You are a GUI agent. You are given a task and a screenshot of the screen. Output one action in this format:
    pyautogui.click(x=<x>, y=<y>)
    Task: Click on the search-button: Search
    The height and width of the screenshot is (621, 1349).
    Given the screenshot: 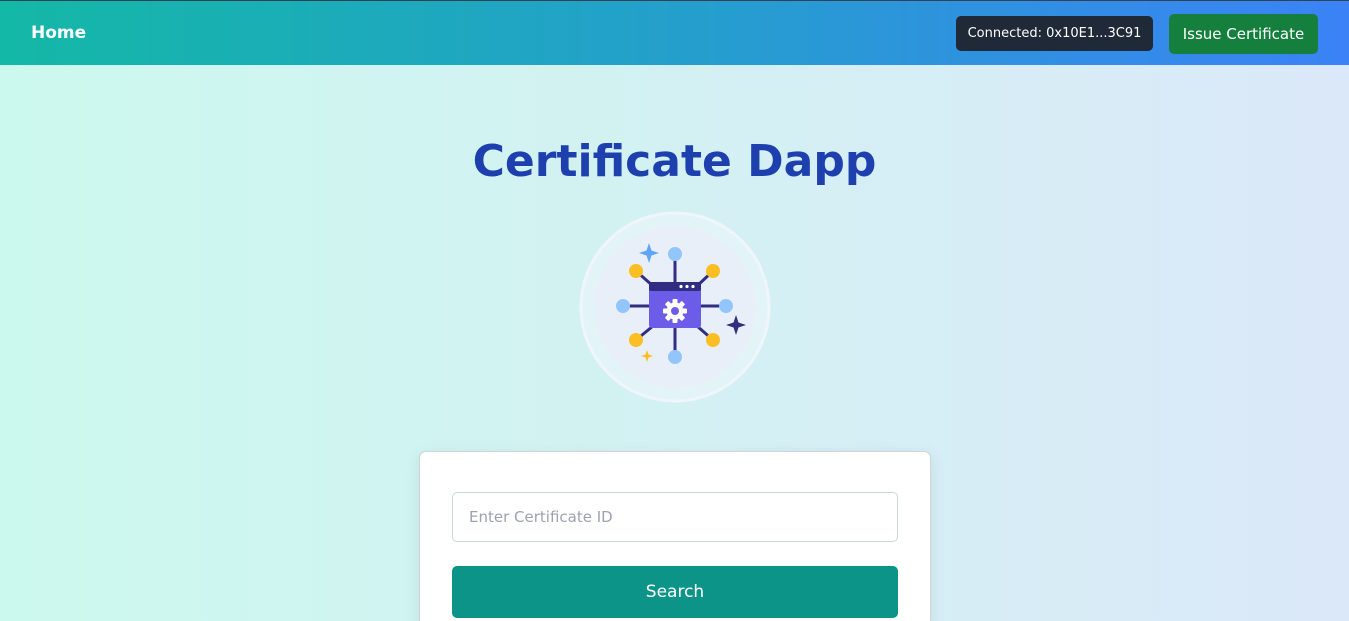 What is the action you would take?
    pyautogui.click(x=675, y=592)
    